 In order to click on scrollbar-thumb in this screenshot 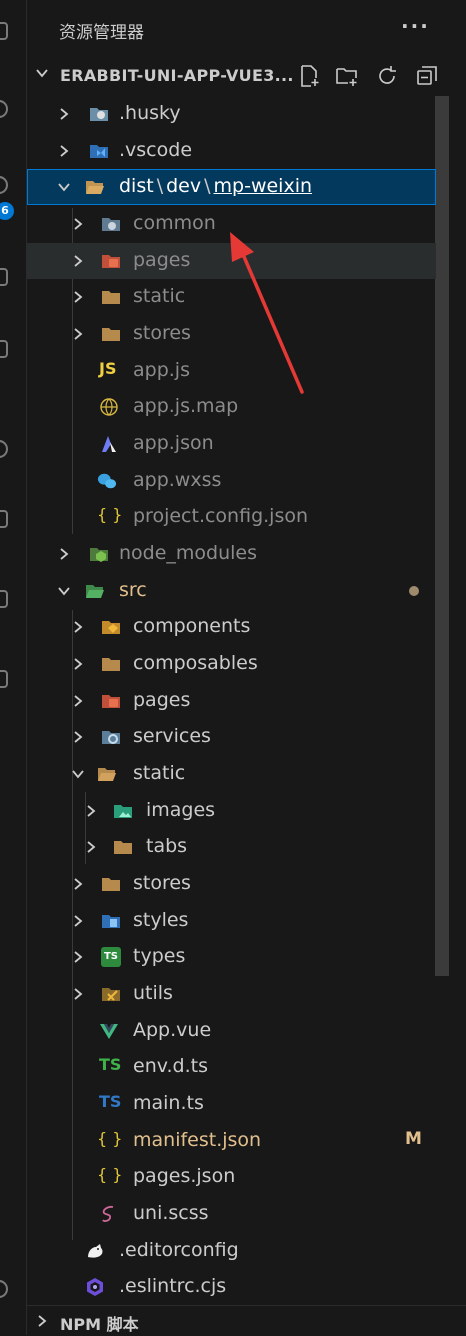, I will do `click(442, 536)`.